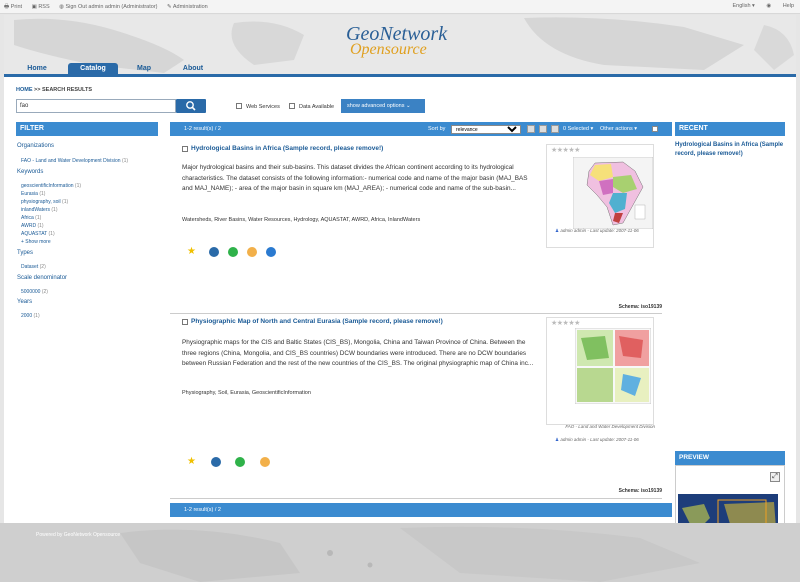  Describe the element at coordinates (33, 194) in the screenshot. I see `facet-item: Eurasia (1)` at that location.